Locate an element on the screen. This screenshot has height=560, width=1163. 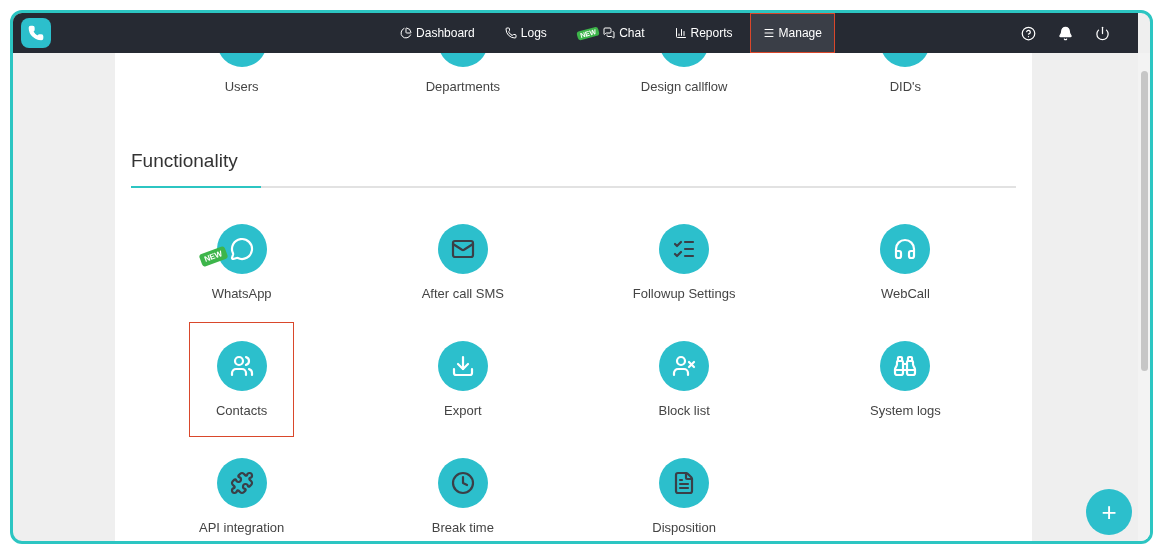
nav-tab: Reports is located at coordinates (703, 33).